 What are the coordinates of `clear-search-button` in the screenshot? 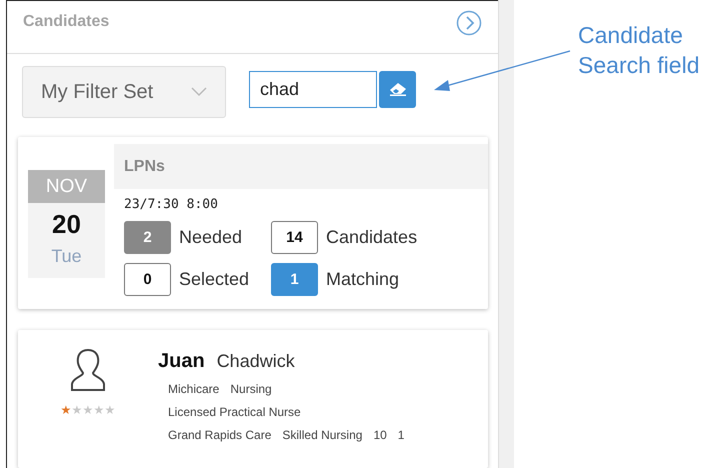 It's located at (397, 89).